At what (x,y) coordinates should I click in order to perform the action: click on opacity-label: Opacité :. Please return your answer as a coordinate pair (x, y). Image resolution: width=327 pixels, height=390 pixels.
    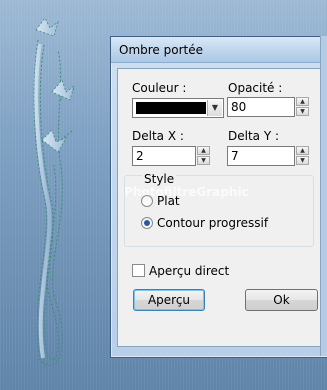
    Looking at the image, I should click on (255, 88).